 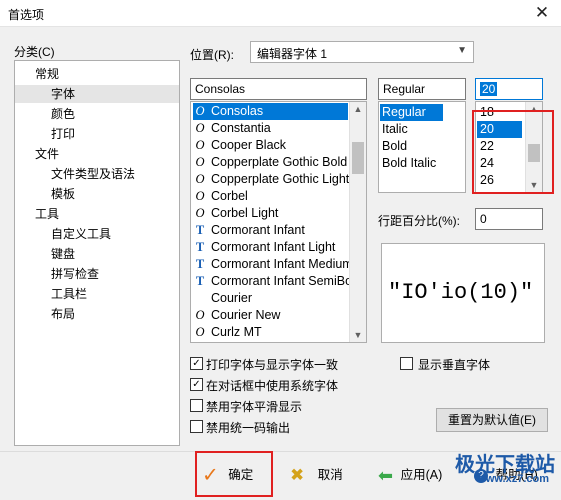 I want to click on apply-arrow-icon: ⬅, so click(x=386, y=475).